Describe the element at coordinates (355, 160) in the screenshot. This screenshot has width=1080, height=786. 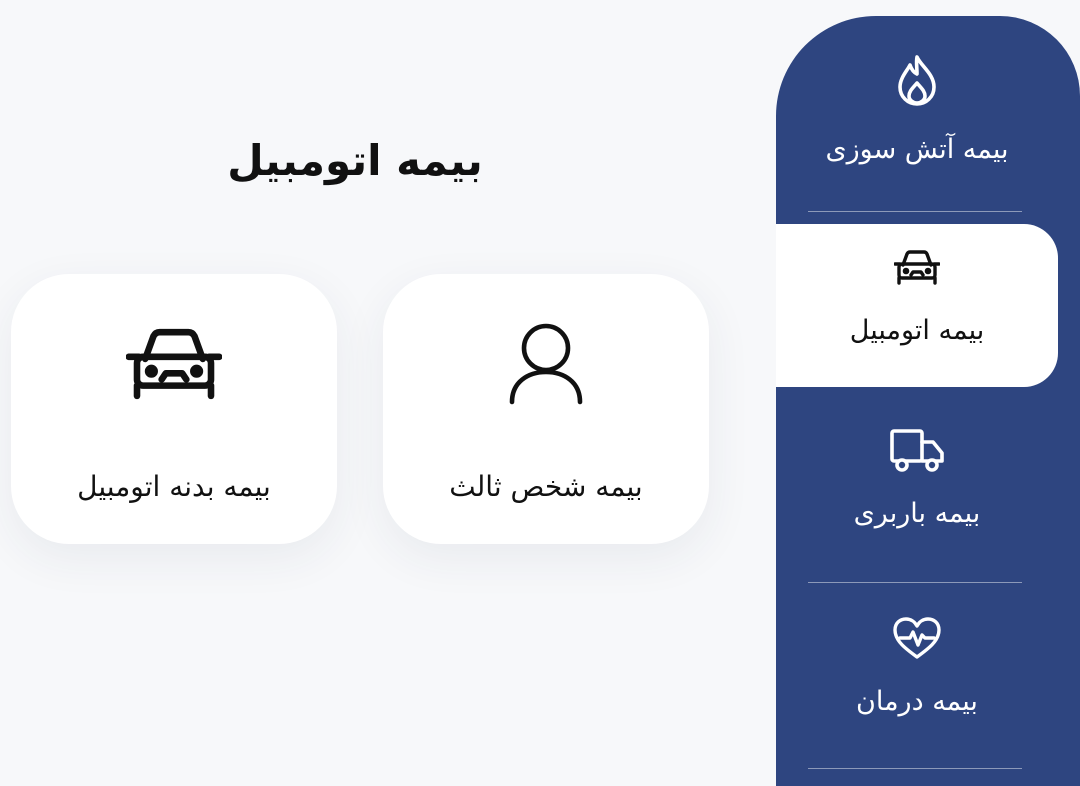
I see `page-title: بیمه اتومبیل` at that location.